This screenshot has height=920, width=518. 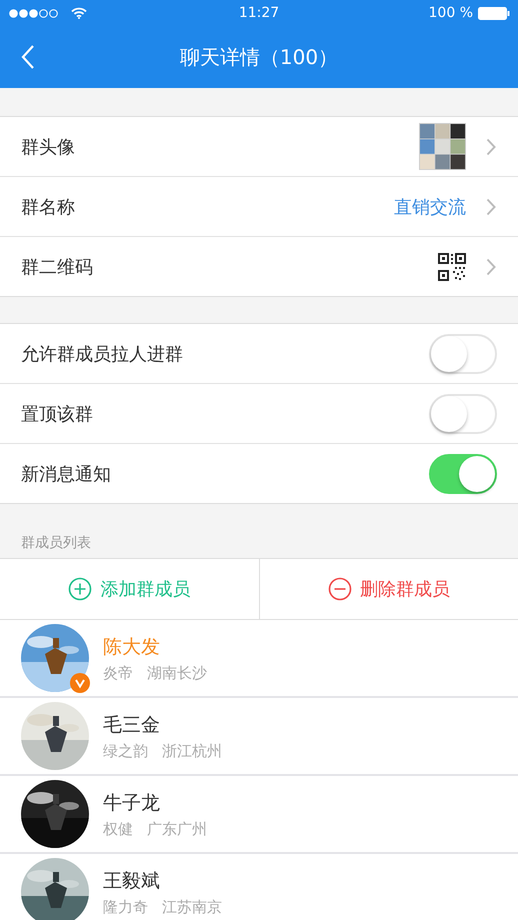 What do you see at coordinates (259, 815) in the screenshot?
I see `member-row: 牛子龙 权健 广东广州` at bounding box center [259, 815].